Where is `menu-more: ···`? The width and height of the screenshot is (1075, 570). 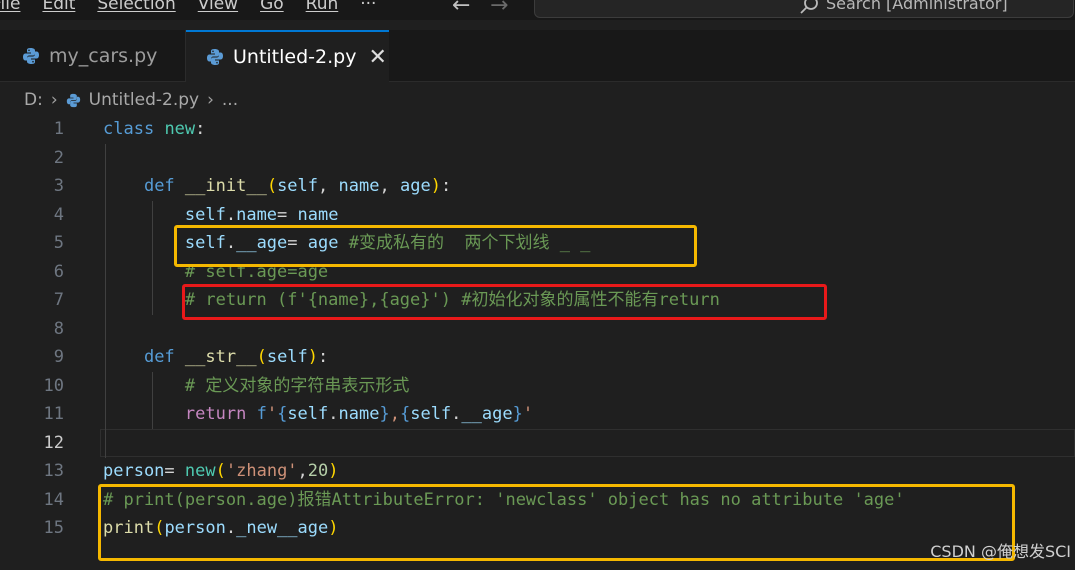
menu-more: ··· is located at coordinates (368, 7).